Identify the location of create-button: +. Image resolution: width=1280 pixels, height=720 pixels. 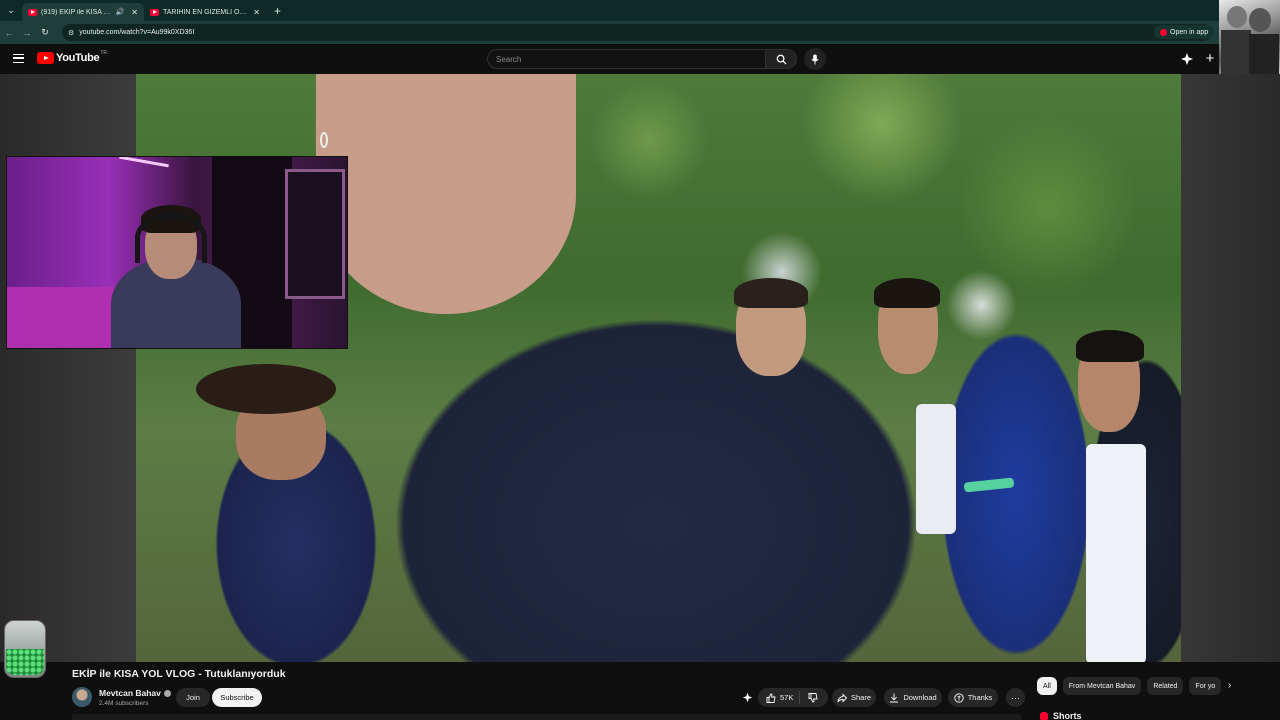
(1210, 59).